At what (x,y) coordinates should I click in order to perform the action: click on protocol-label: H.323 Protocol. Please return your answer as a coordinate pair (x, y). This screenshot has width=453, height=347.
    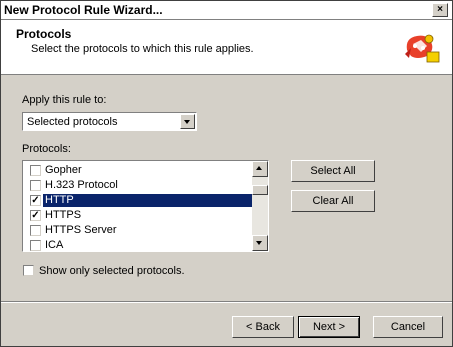
    Looking at the image, I should click on (81, 185).